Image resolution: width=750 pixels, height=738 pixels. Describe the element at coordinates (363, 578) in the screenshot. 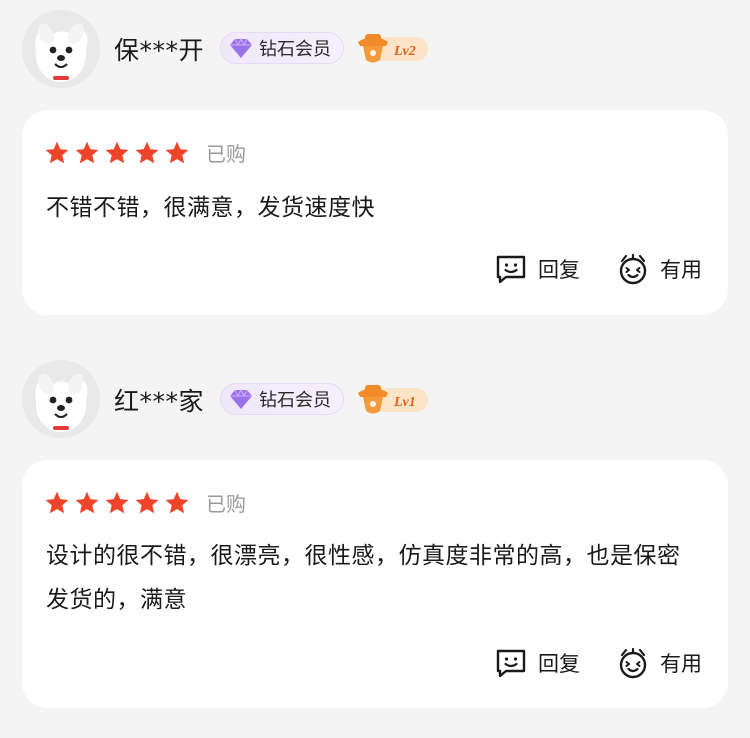

I see `review-text: 设计的很不错，很漂亮，很性感，仿真度非常的高，也是保密发货的，满意` at that location.